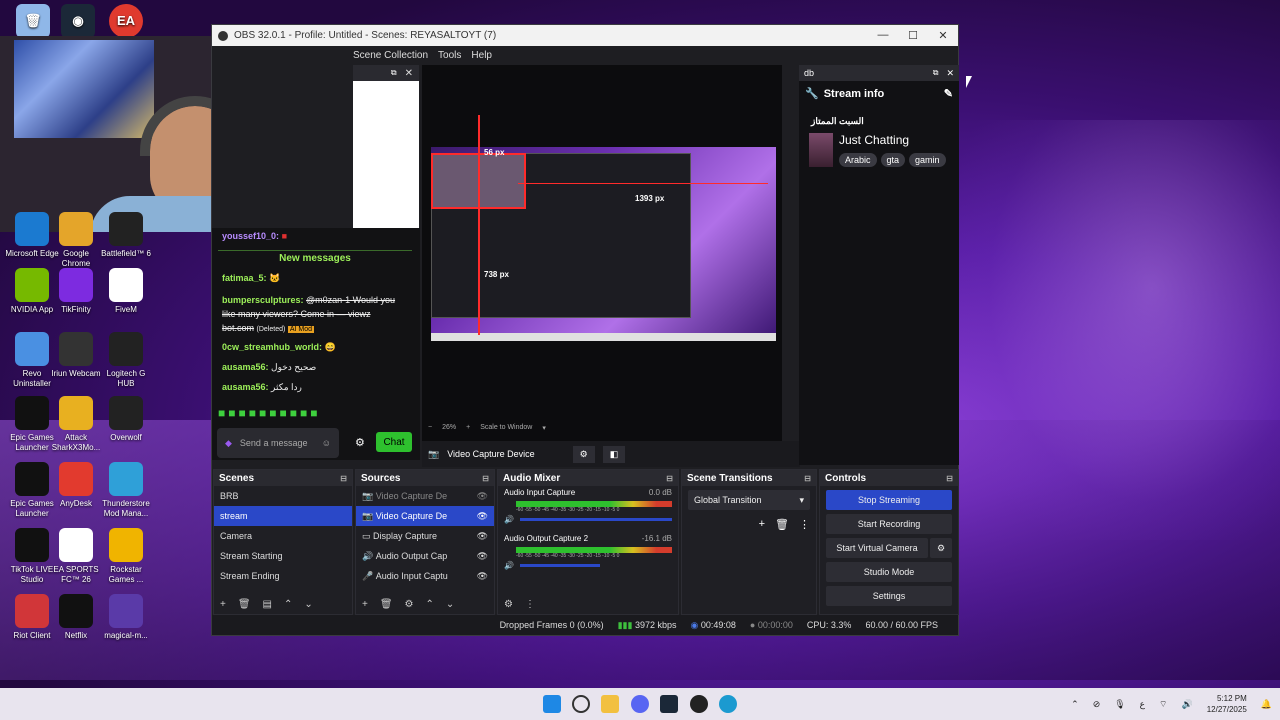  What do you see at coordinates (943, 35) in the screenshot?
I see `close-button: ✕` at bounding box center [943, 35].